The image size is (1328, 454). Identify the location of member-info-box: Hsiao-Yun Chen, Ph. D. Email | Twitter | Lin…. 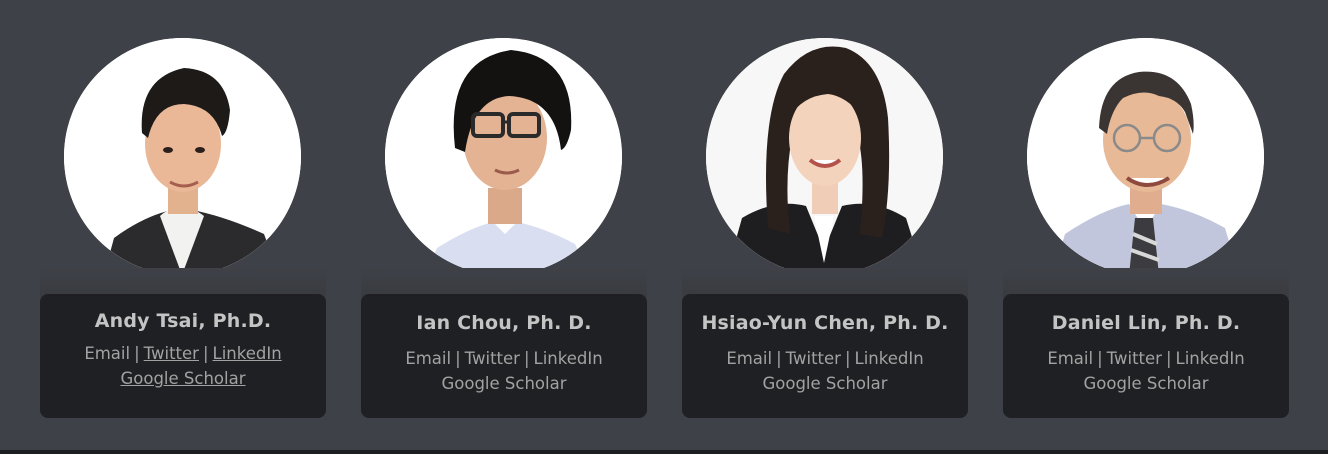
(825, 356).